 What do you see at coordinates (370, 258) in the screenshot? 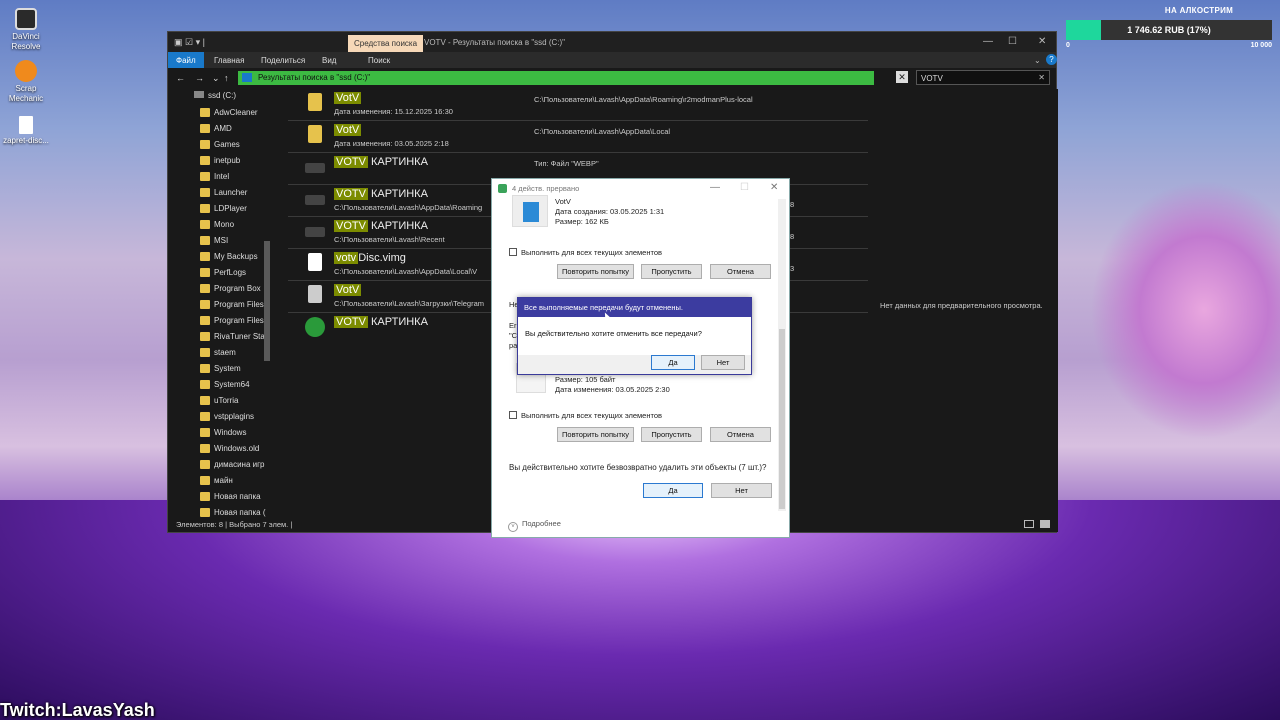
I see `file-name: votv Disc.vimg` at bounding box center [370, 258].